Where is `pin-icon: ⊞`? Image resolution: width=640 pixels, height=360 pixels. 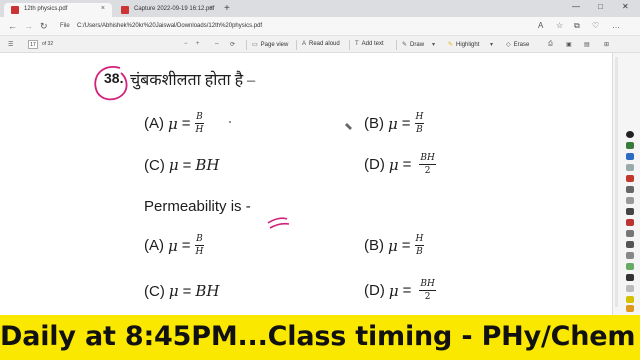
pin-icon: ⊞ is located at coordinates (608, 44).